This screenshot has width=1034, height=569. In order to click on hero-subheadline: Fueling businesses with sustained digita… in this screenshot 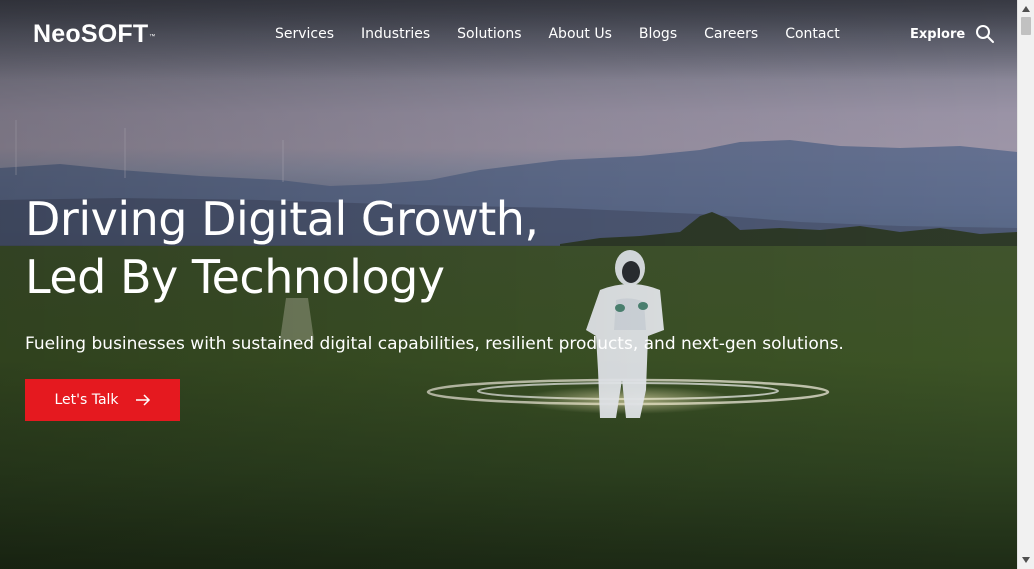, I will do `click(434, 344)`.